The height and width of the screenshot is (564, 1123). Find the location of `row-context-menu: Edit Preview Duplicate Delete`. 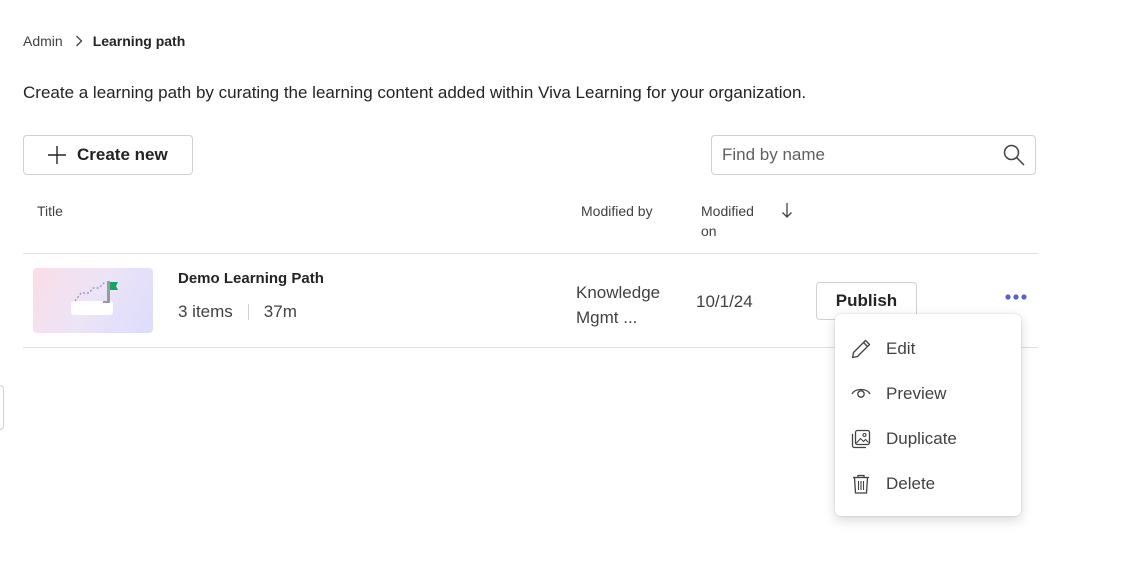

row-context-menu: Edit Preview Duplicate Delete is located at coordinates (928, 415).